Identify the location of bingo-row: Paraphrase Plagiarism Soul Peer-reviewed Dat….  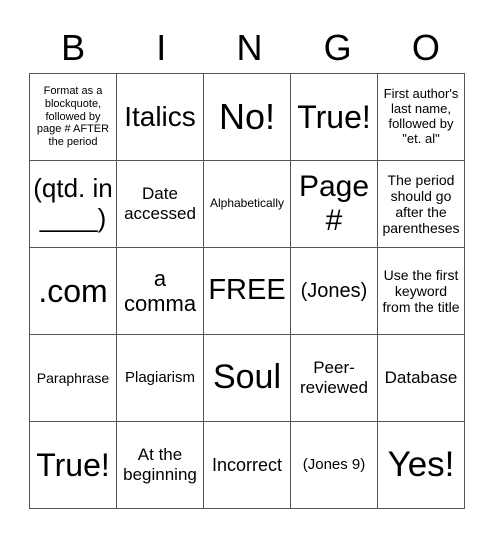
(247, 378).